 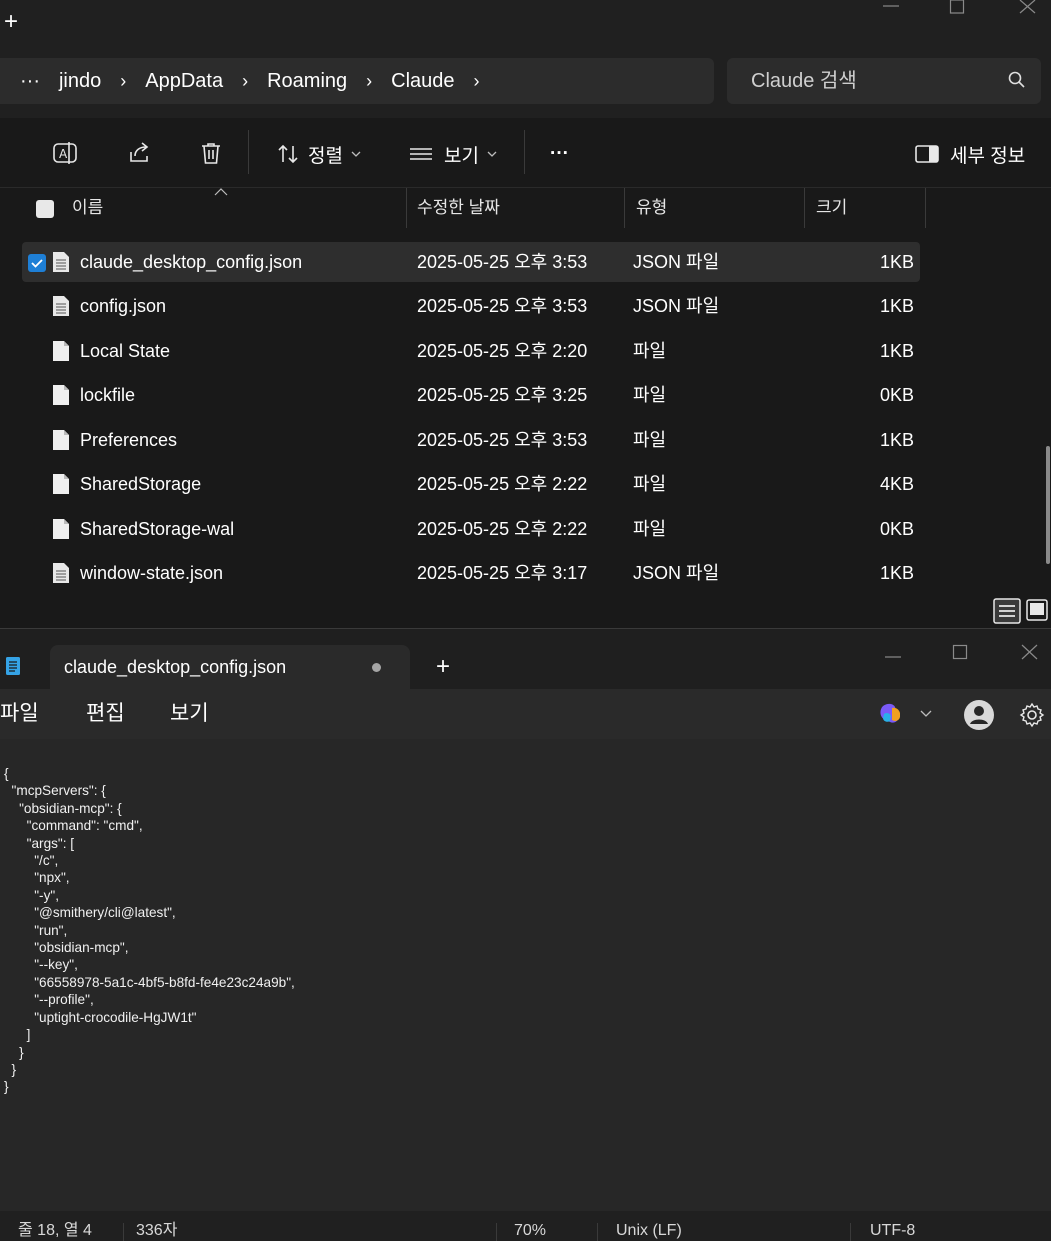 I want to click on tab-claude-desktop-config: claude_desktop_config.json, so click(x=230, y=667).